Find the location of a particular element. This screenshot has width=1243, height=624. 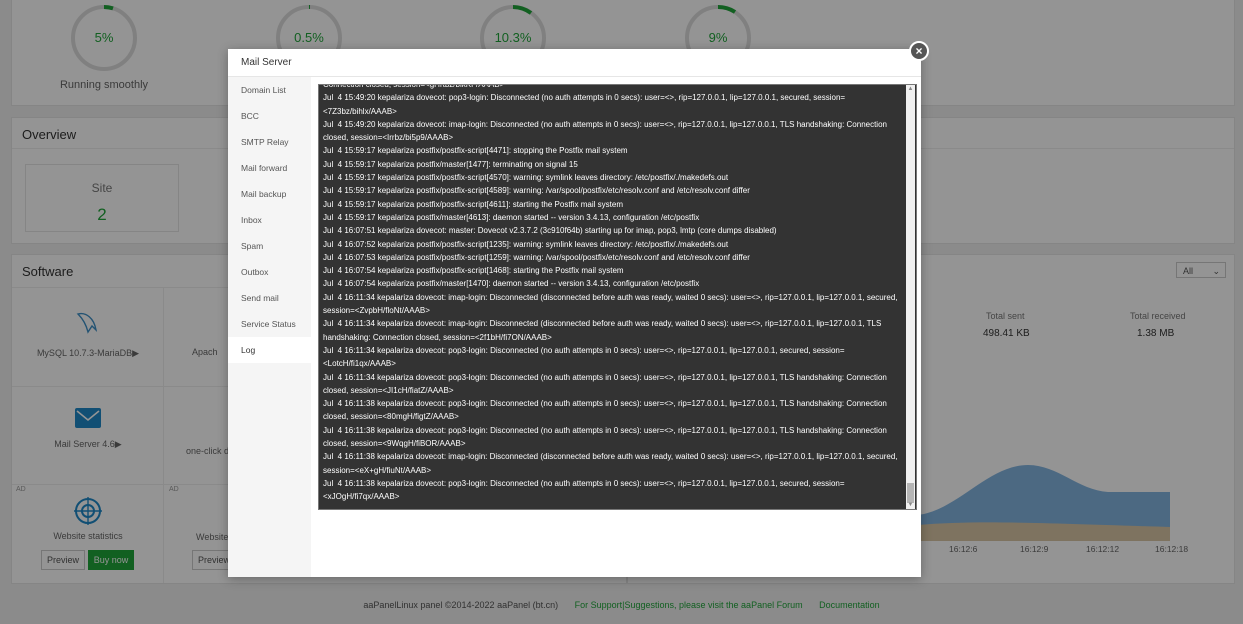

nav-item-smtp-relay: SMTP Relay is located at coordinates (269, 142).